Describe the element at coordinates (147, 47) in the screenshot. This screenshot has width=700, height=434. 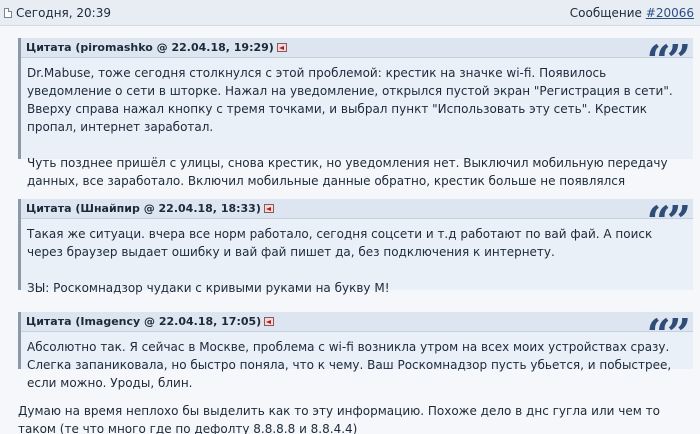
I see `quote-author: Цитата (piromashko @ 22.04.18, 19:29` at that location.